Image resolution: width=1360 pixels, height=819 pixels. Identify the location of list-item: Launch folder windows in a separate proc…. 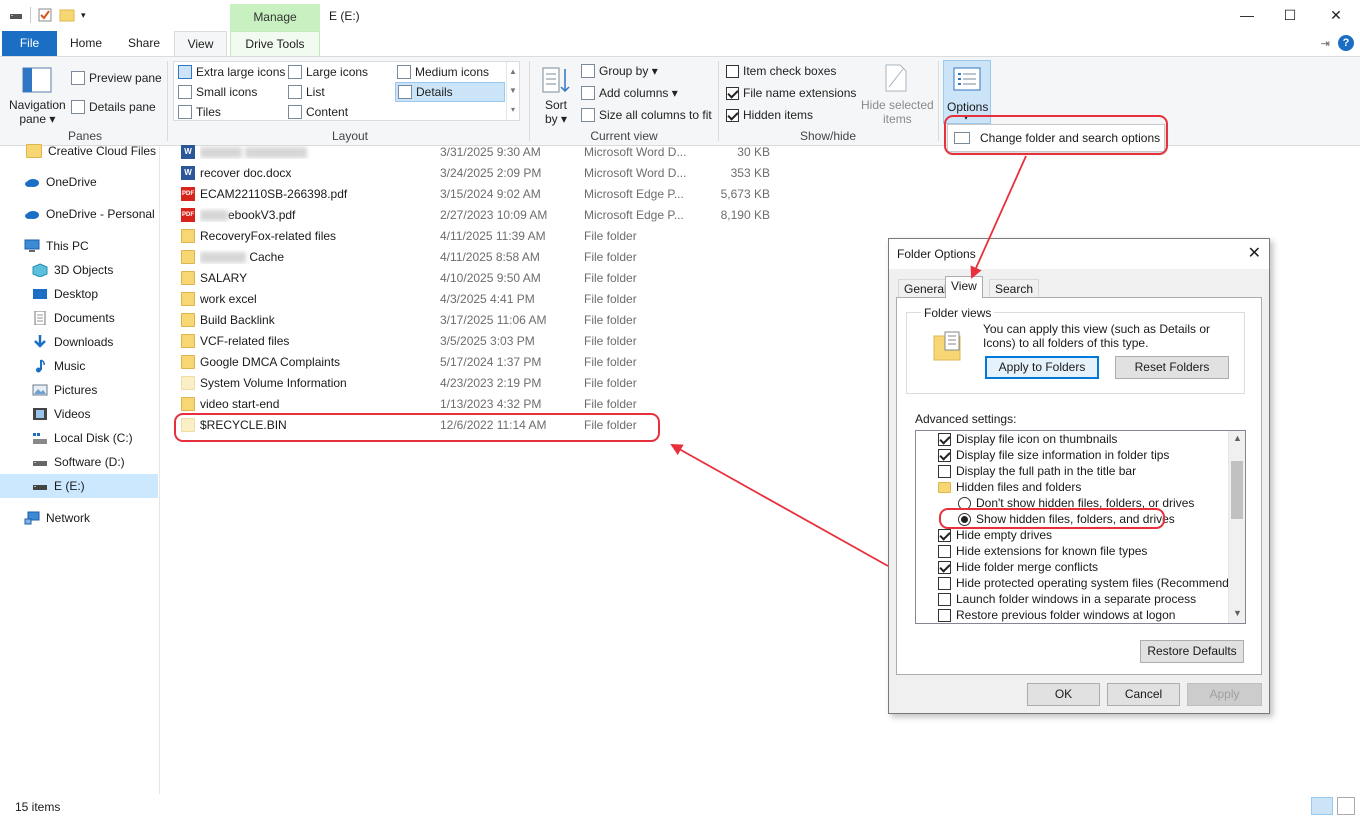
(1067, 599).